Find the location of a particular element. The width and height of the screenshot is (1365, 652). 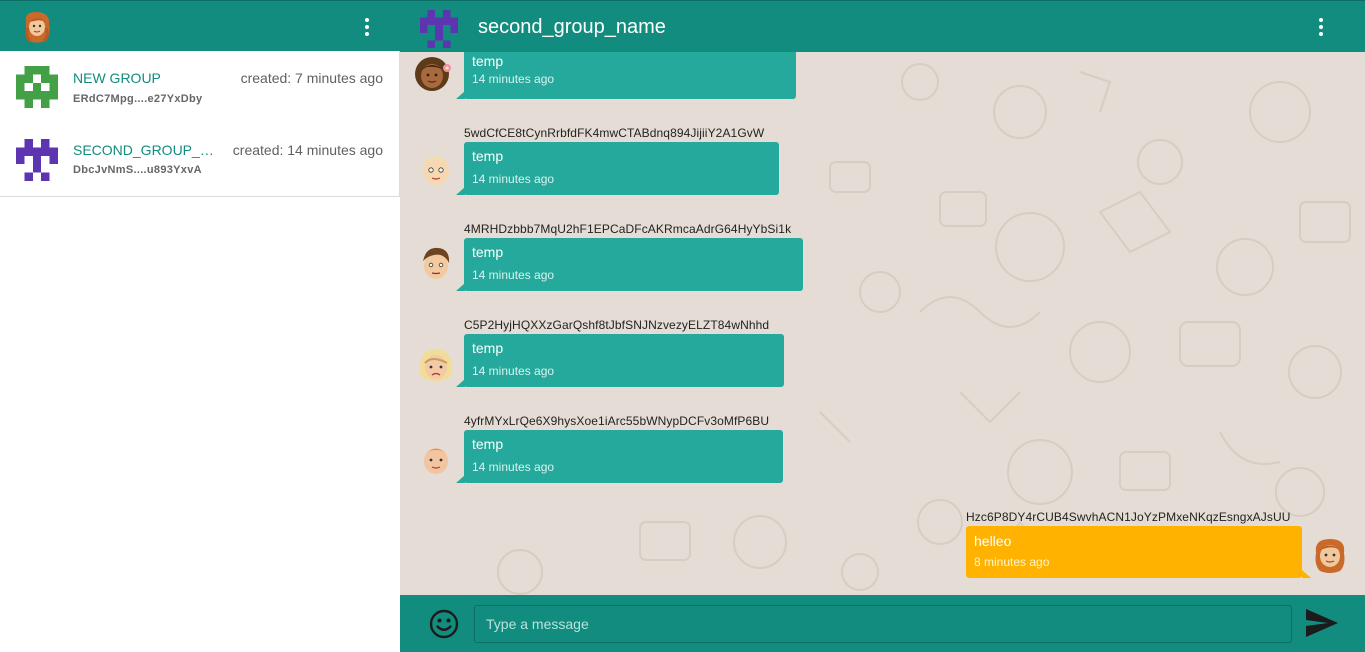

message-input is located at coordinates (883, 624).